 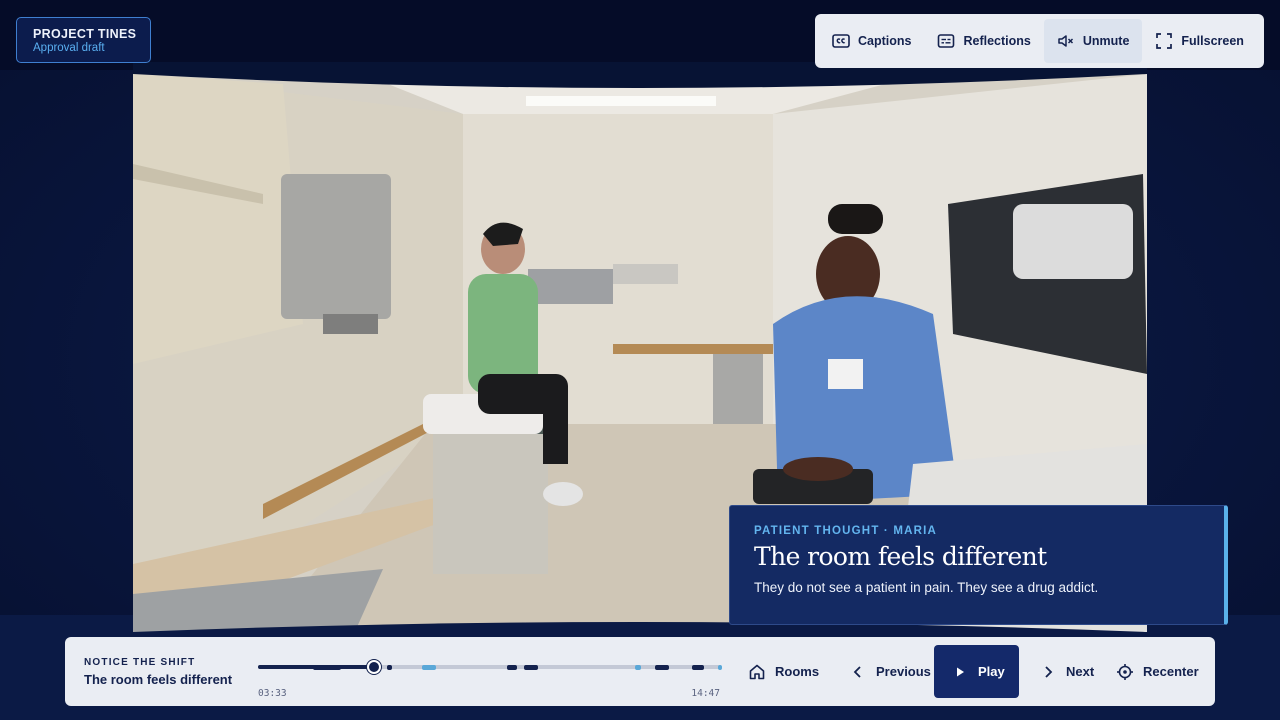 What do you see at coordinates (1080, 671) in the screenshot?
I see `next-label: Next` at bounding box center [1080, 671].